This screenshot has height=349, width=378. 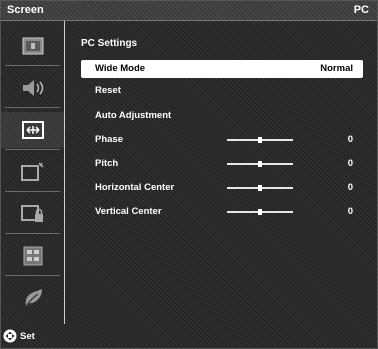 I want to click on wide-mode-row: Wide Mode Normal, so click(x=222, y=69).